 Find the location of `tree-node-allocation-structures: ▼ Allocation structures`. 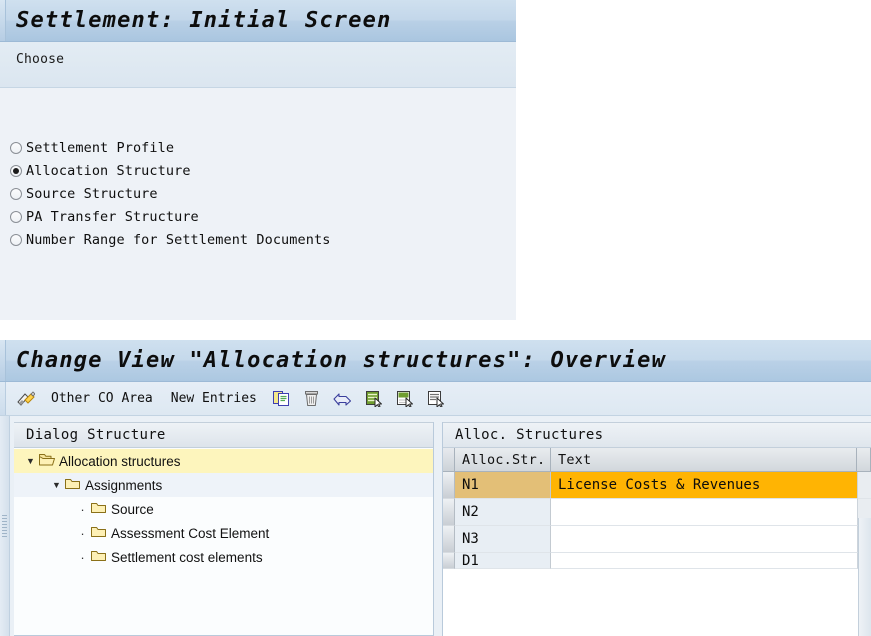

tree-node-allocation-structures: ▼ Allocation structures is located at coordinates (223, 461).